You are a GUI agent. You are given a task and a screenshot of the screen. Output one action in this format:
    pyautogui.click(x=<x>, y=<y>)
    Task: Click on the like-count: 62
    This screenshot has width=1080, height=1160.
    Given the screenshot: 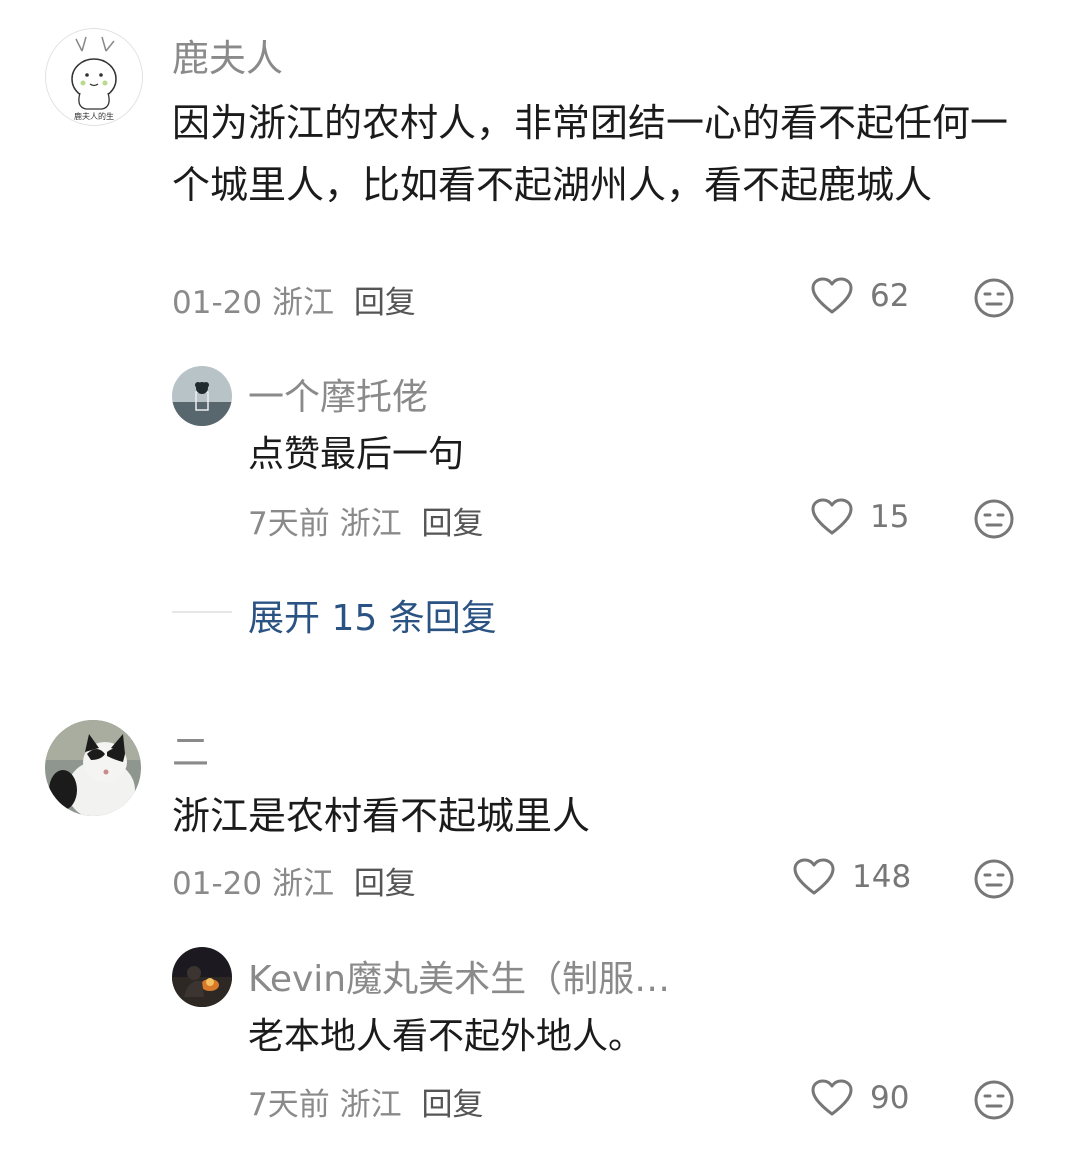 What is the action you would take?
    pyautogui.click(x=890, y=296)
    